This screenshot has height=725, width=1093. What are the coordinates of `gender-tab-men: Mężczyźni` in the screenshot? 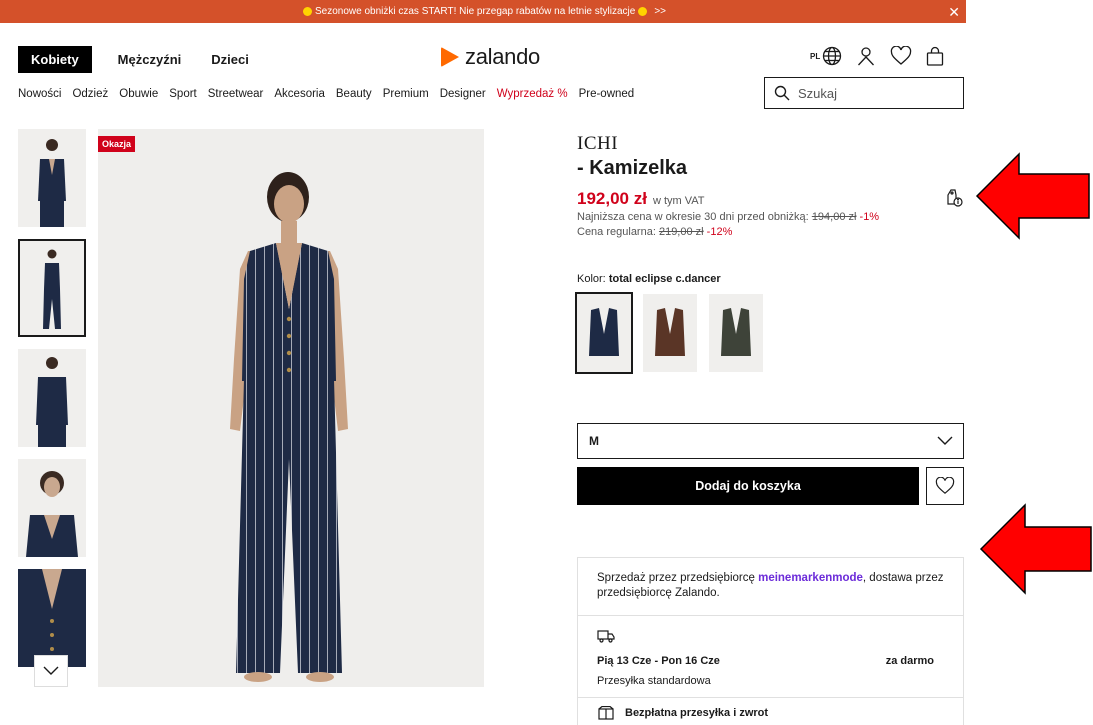 It's located at (150, 59).